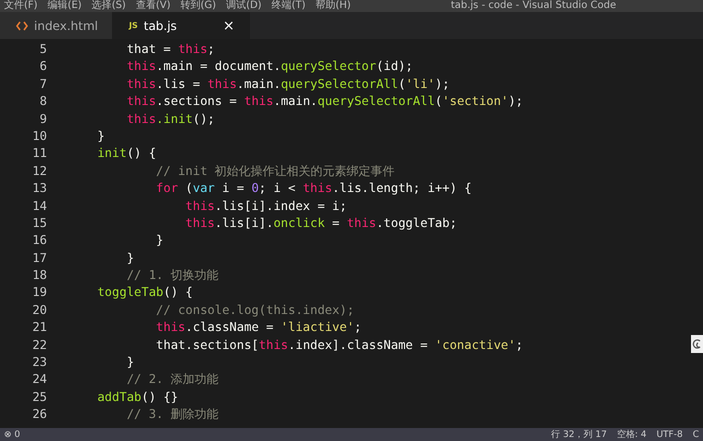 The height and width of the screenshot is (441, 703). What do you see at coordinates (39, 415) in the screenshot?
I see `line-number: 26` at bounding box center [39, 415].